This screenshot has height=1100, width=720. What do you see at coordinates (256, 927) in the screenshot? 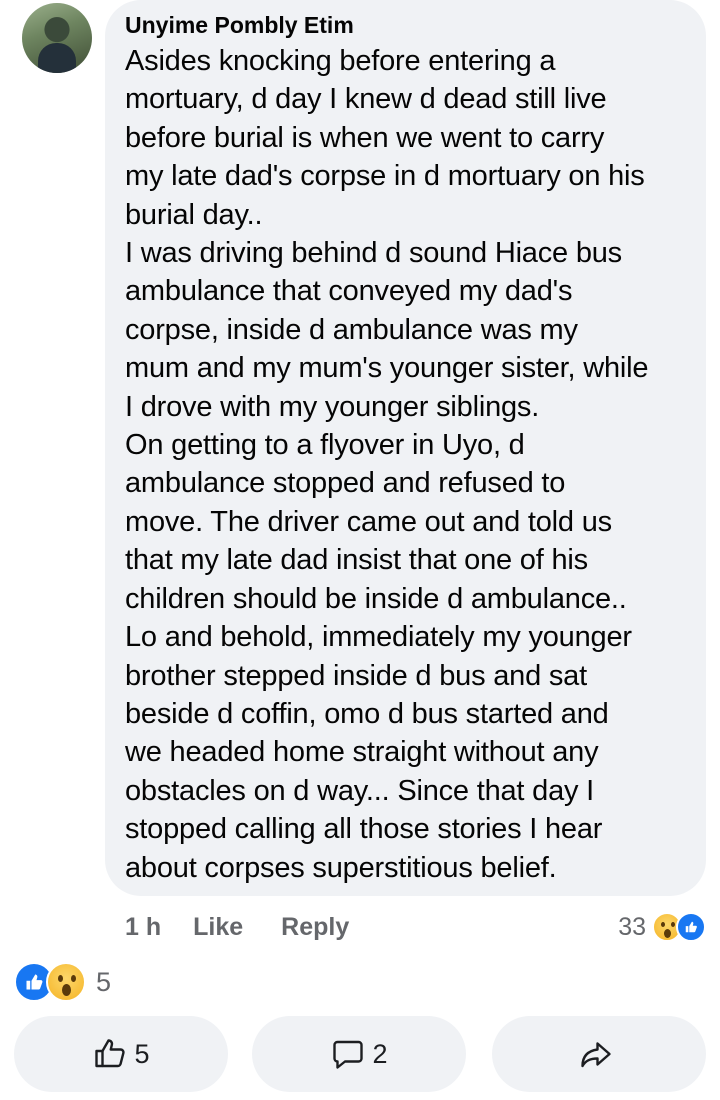
I see `comment-actions: 1 h Like Reply` at bounding box center [256, 927].